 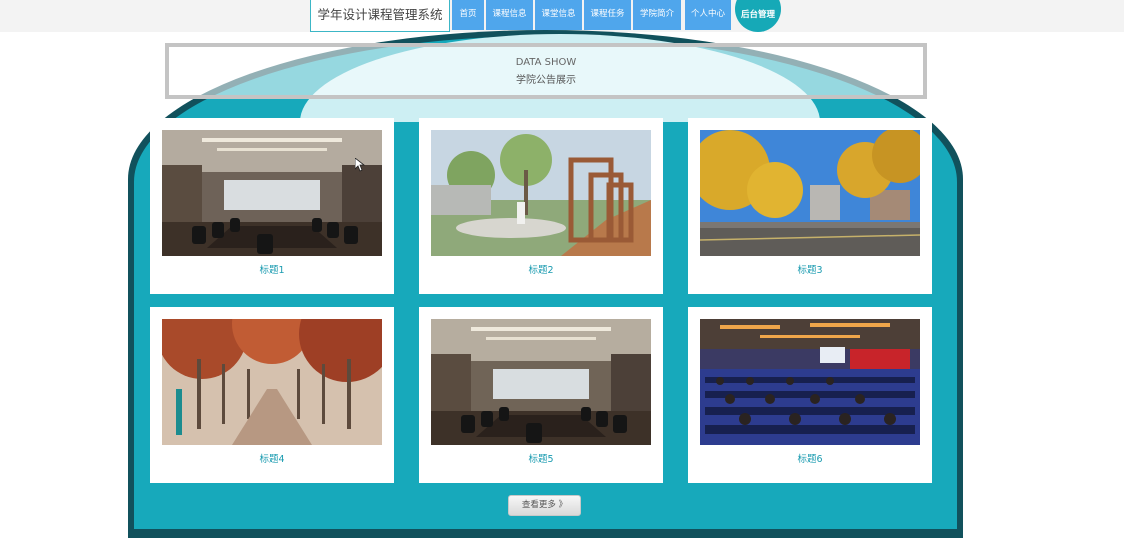 I want to click on card-2: 标题2, so click(x=541, y=206).